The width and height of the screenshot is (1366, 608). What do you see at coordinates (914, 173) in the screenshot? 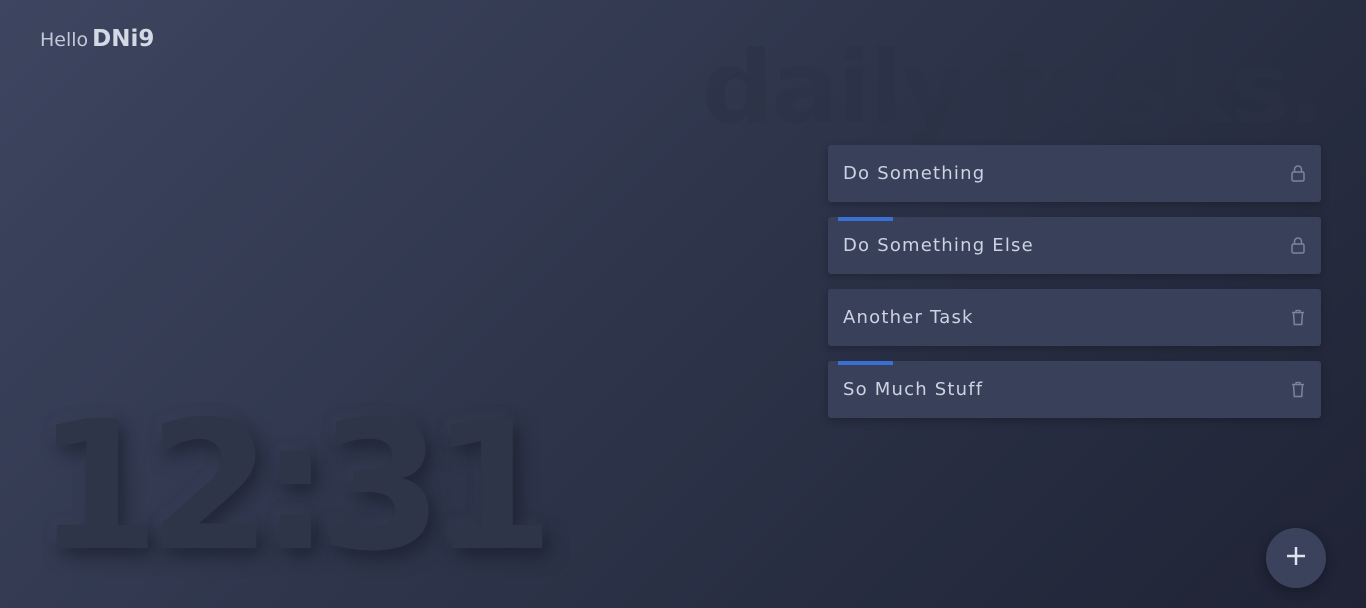
I see `task-label: Do Something` at bounding box center [914, 173].